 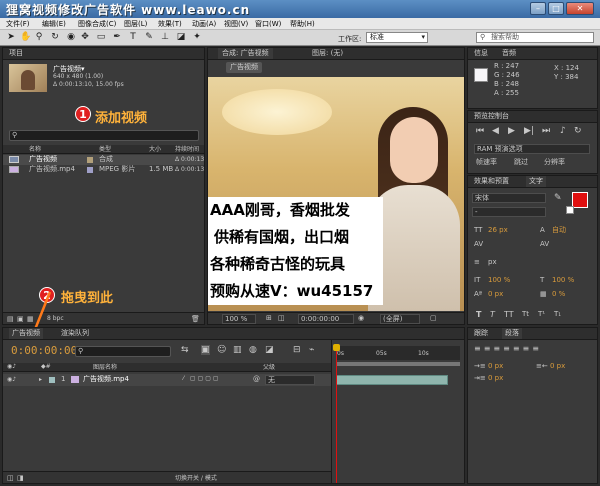 What do you see at coordinates (55, 37) in the screenshot?
I see `rotate-tool-icon: ↻` at bounding box center [55, 37].